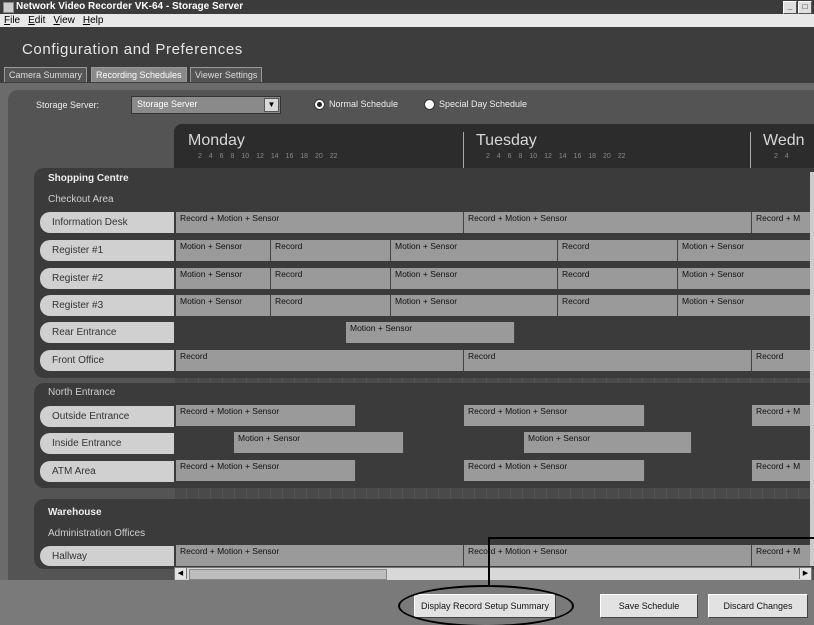  Describe the element at coordinates (493, 574) in the screenshot. I see `horizontal-scrollbar: ◀ ▶` at that location.